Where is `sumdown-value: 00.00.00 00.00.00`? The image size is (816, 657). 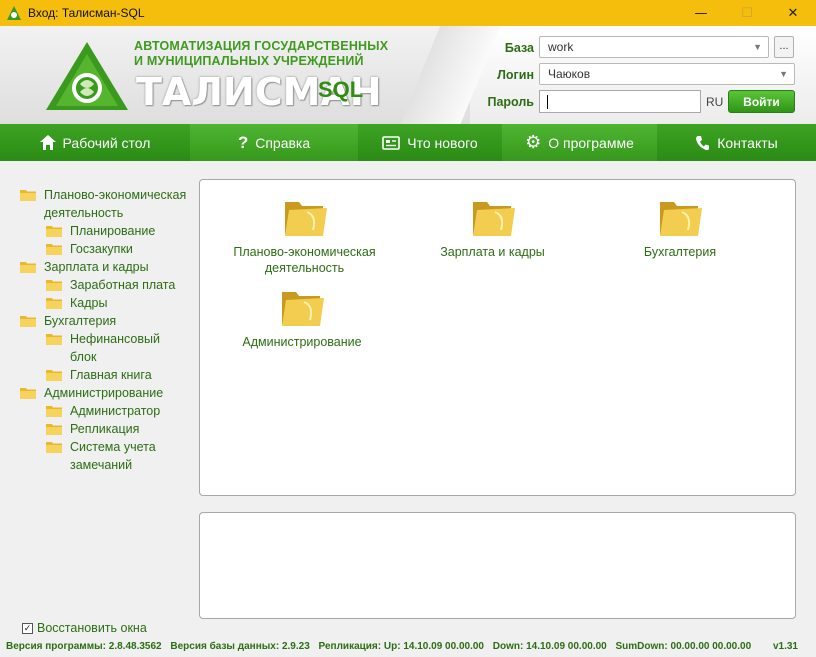 sumdown-value: 00.00.00 00.00.00 is located at coordinates (711, 646).